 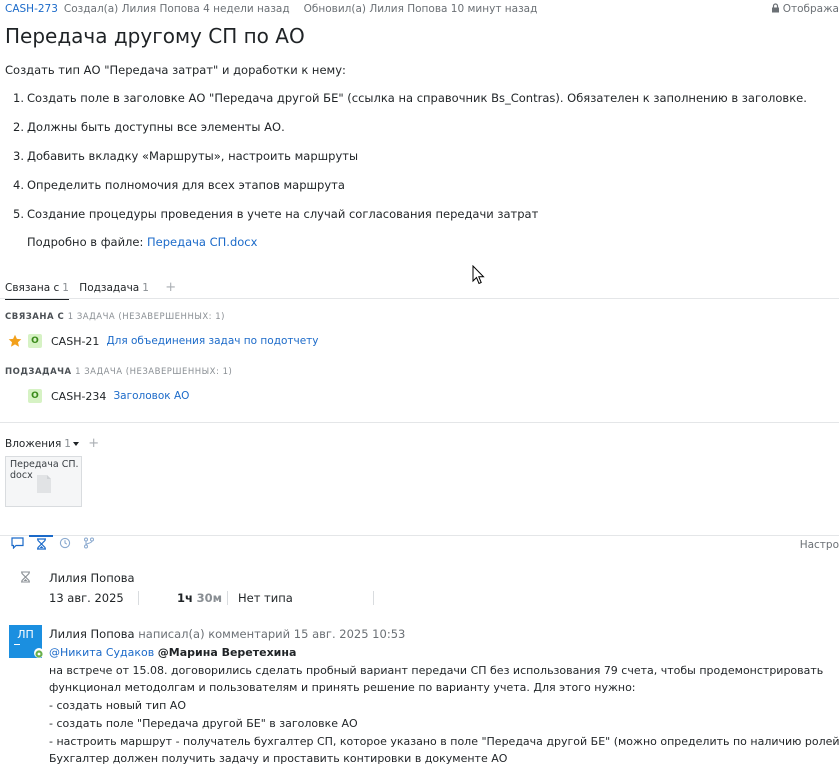 I want to click on gear-icon, so click(x=39, y=654).